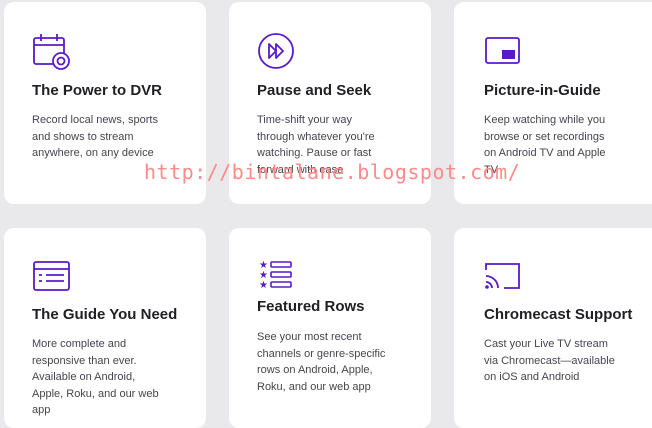 This screenshot has height=428, width=652. What do you see at coordinates (304, 120) in the screenshot?
I see `desc-line: Time-shift your way` at bounding box center [304, 120].